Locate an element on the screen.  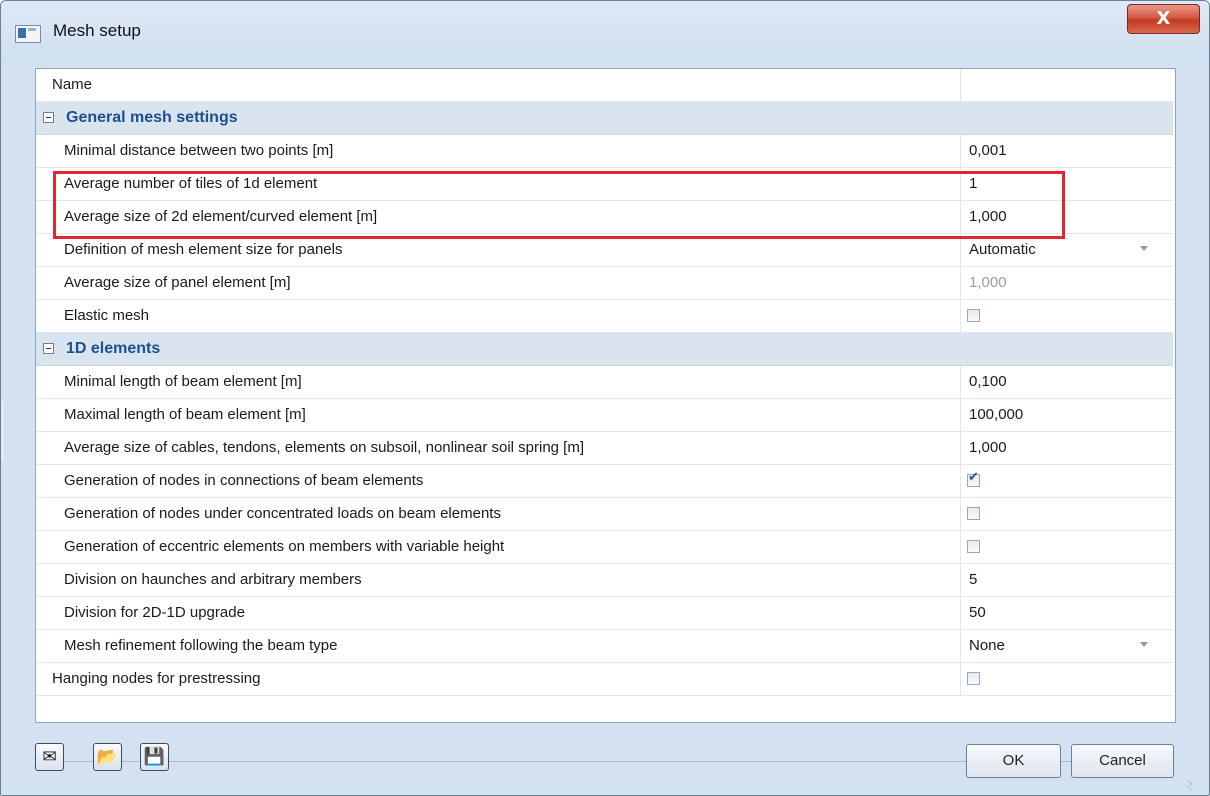
property-value: 0,001 is located at coordinates (1067, 151).